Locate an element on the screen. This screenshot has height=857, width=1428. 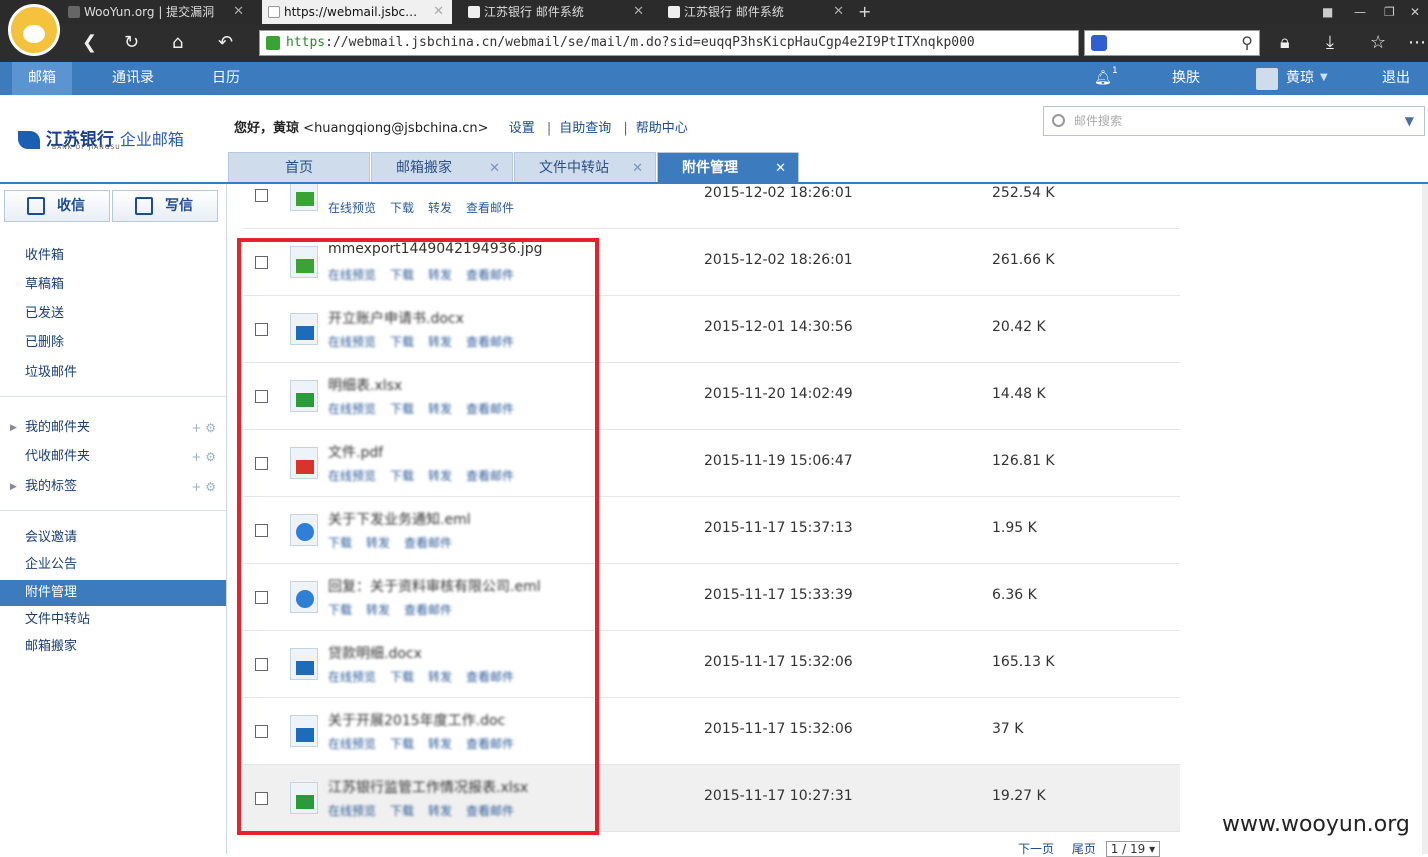
sidebar-item-sent: 已发送 is located at coordinates (113, 314).